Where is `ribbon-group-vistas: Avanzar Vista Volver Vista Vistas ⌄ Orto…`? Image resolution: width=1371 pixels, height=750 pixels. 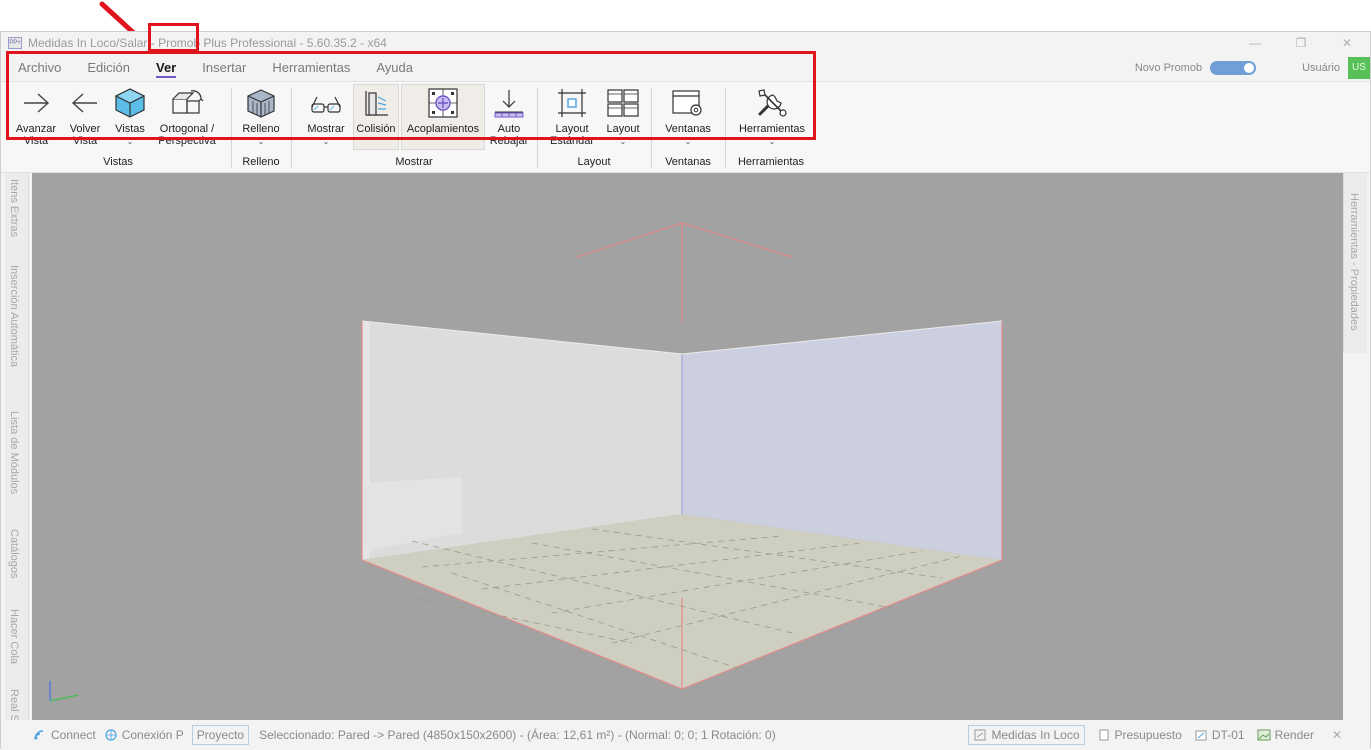
ribbon-group-vistas: Avanzar Vista Volver Vista Vistas ⌄ Orto… is located at coordinates (118, 127).